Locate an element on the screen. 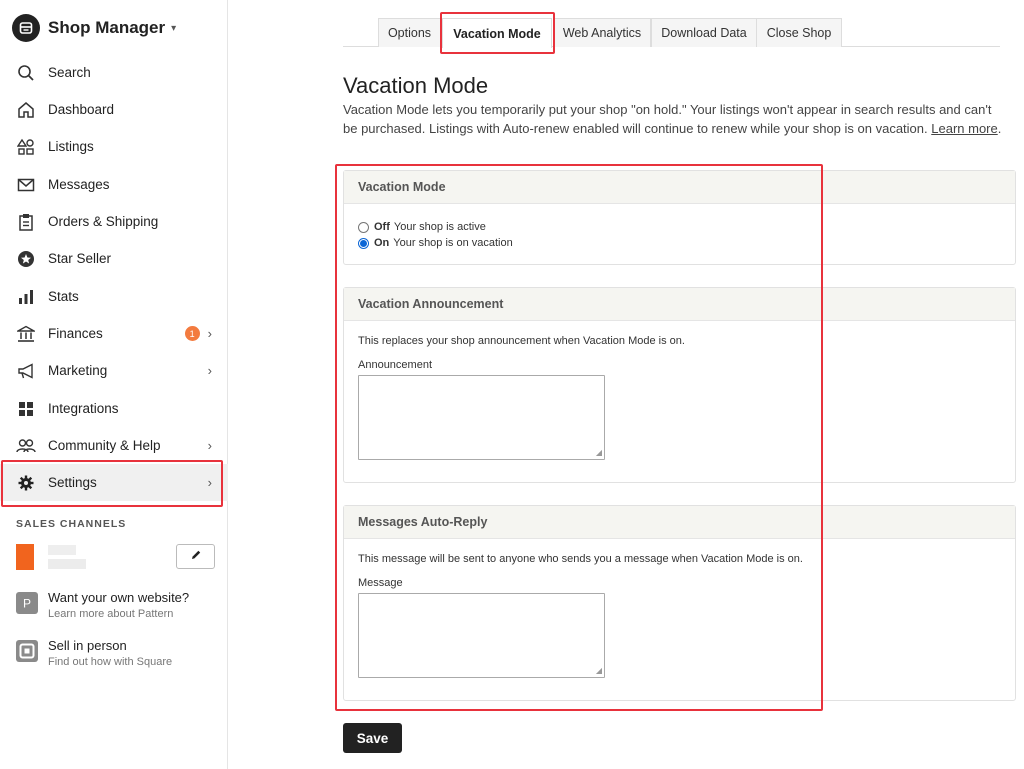 The width and height of the screenshot is (1024, 769). promo-square: Sell in person Find out how with Square is located at coordinates (116, 656).